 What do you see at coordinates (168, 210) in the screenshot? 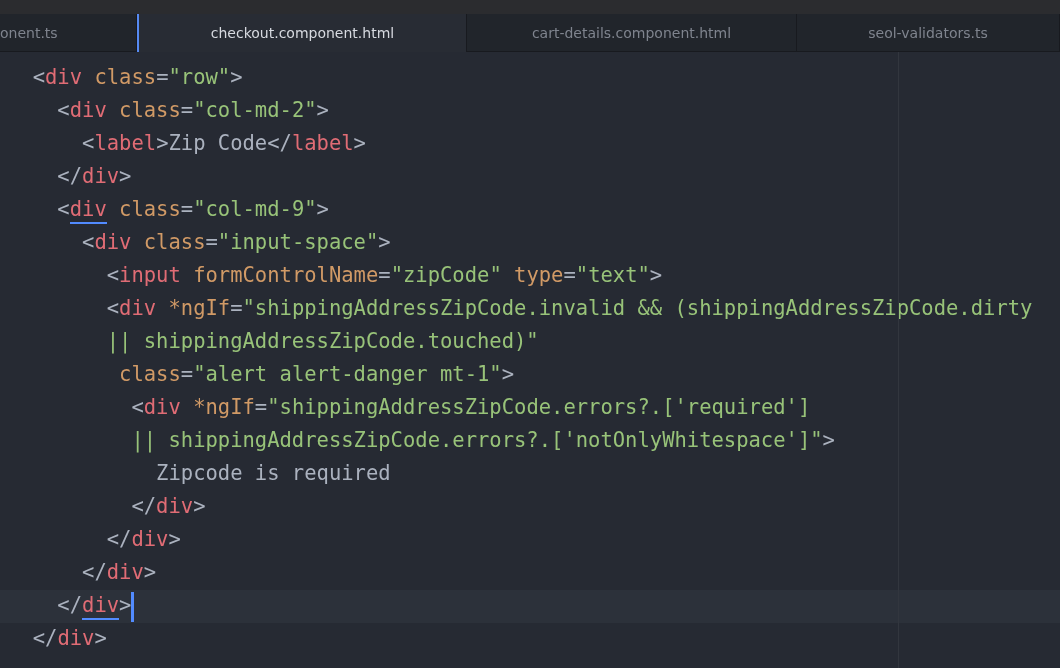
I see `code-line: <div class="col-md-9">` at bounding box center [168, 210].